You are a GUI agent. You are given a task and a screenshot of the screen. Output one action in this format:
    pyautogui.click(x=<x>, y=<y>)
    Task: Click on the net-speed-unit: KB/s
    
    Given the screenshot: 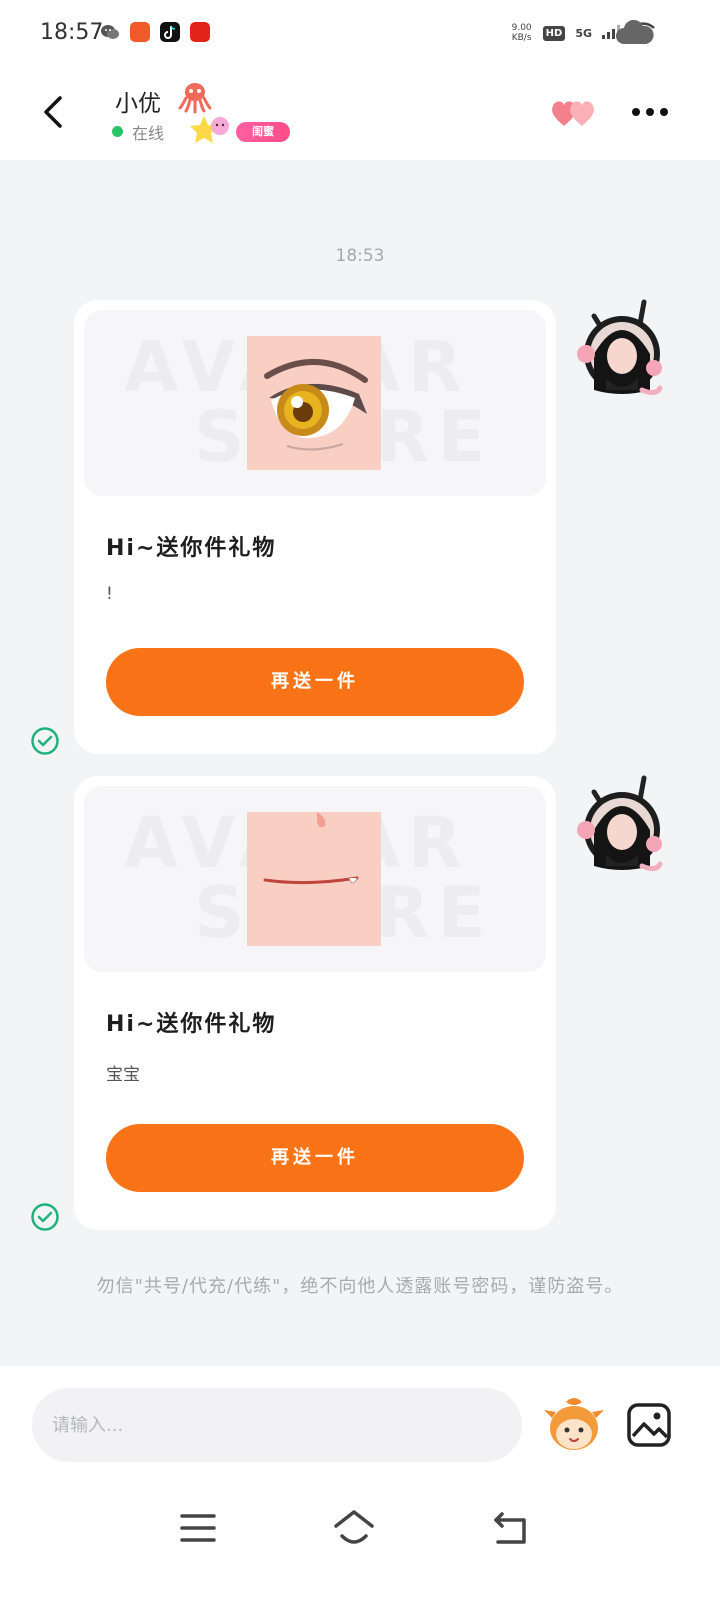 What is the action you would take?
    pyautogui.click(x=521, y=38)
    